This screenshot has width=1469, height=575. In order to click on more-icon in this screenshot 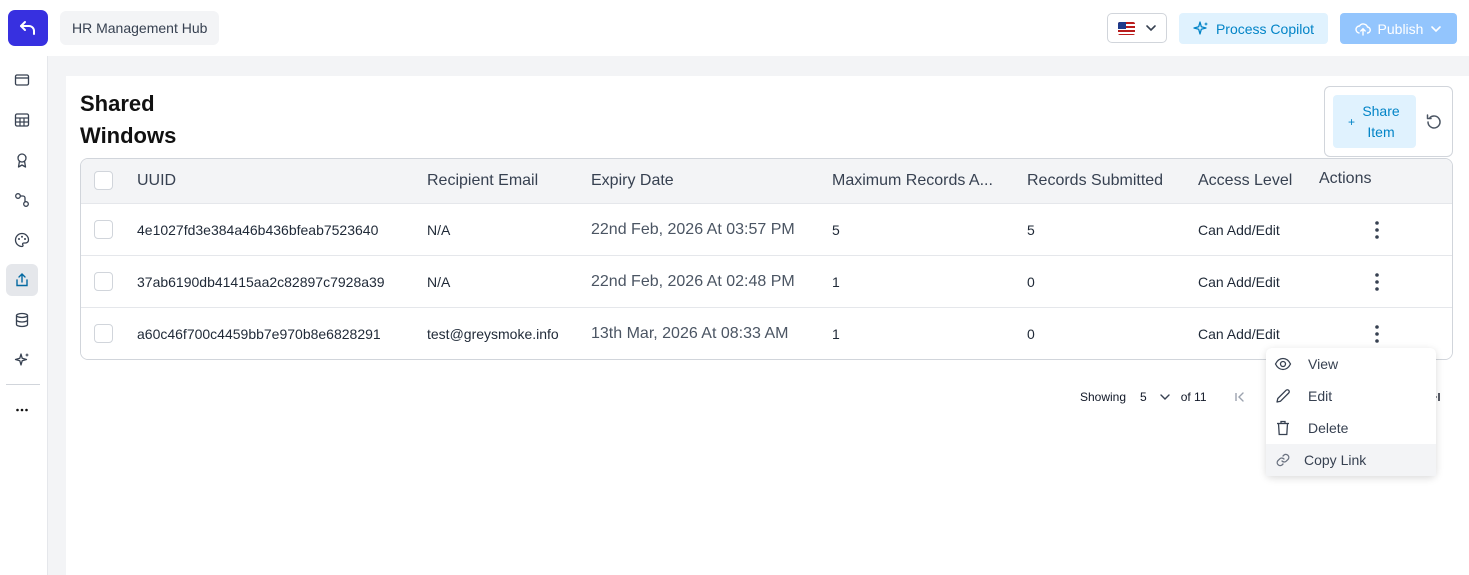, I will do `click(22, 410)`.